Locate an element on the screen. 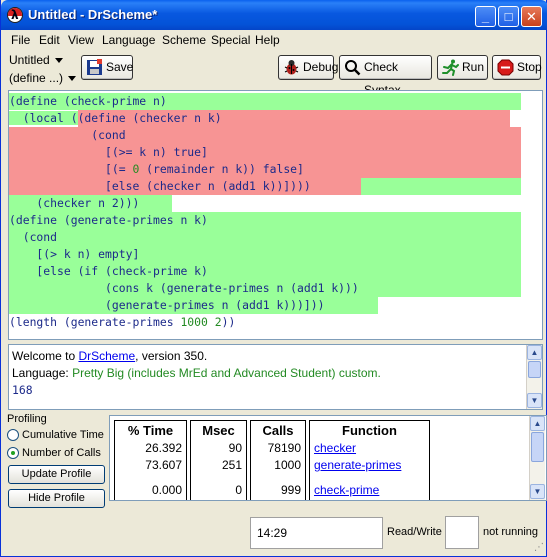 This screenshot has height=557, width=547. column-header: Msec is located at coordinates (218, 430).